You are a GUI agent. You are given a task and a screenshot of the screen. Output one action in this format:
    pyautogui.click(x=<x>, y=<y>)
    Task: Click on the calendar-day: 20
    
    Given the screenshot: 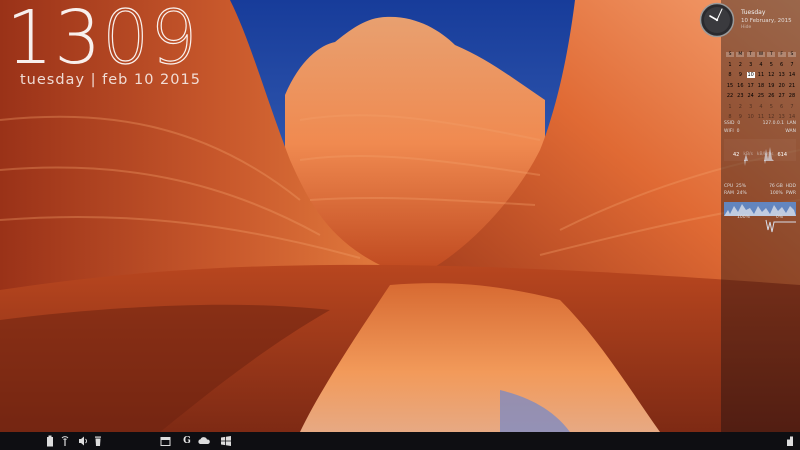 What is the action you would take?
    pyautogui.click(x=781, y=85)
    